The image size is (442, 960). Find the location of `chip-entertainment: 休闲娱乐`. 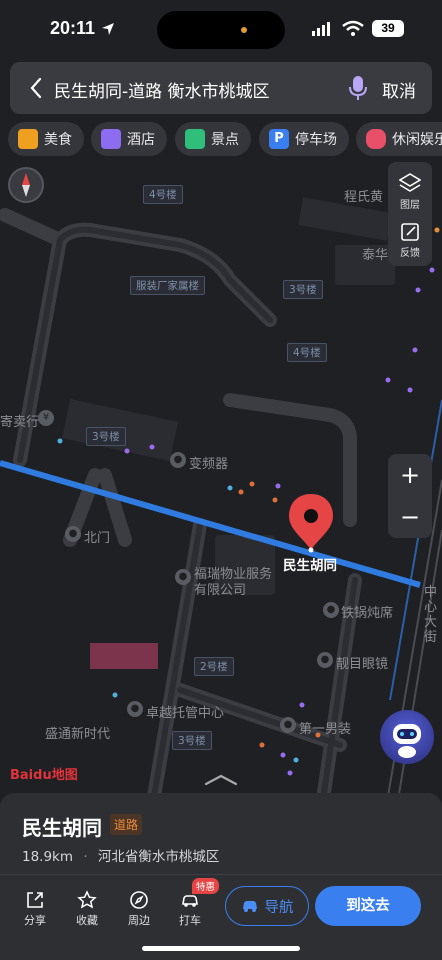

chip-entertainment: 休闲娱乐 is located at coordinates (399, 139).